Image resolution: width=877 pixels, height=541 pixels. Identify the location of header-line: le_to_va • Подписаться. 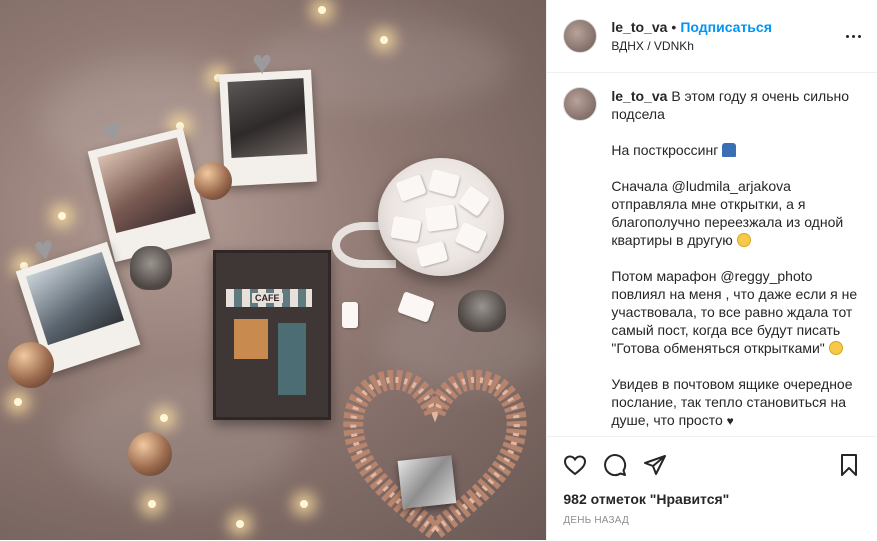
(726, 27).